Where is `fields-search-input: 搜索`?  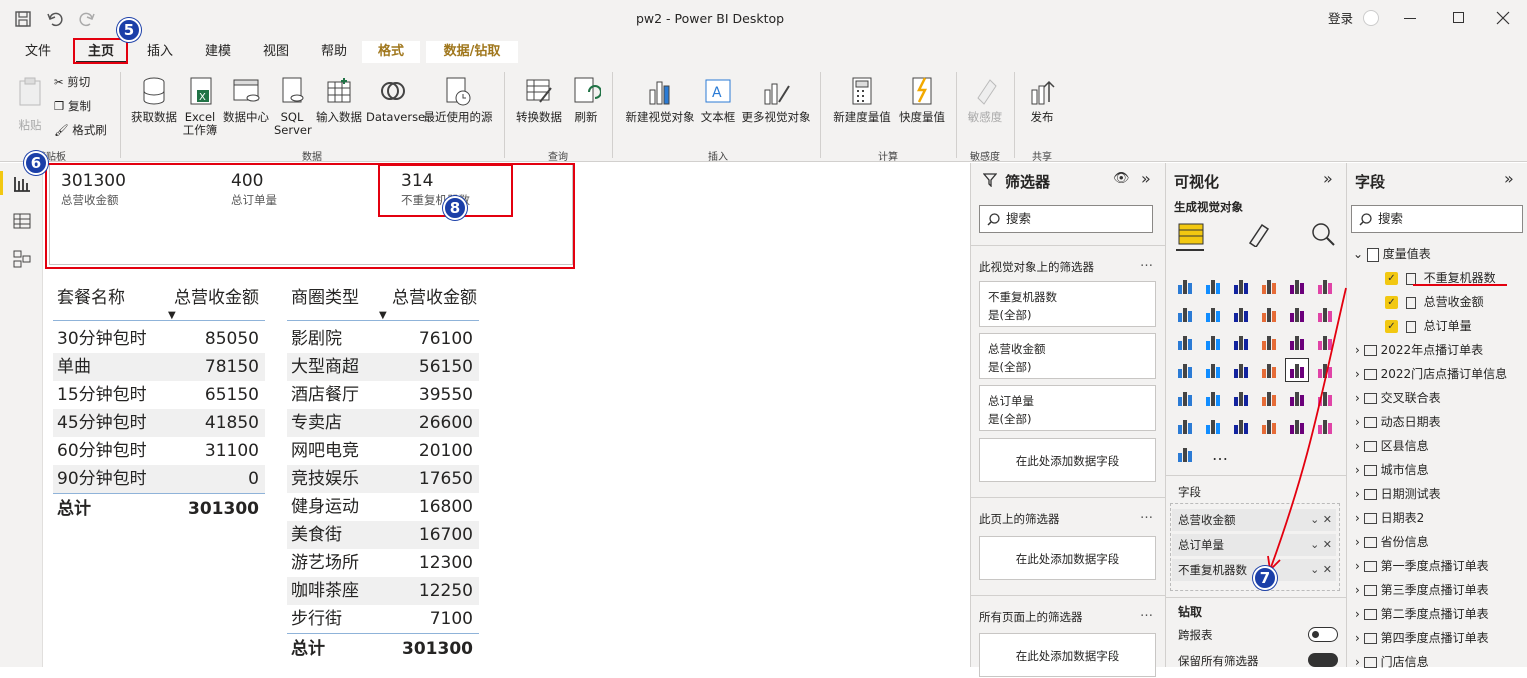 fields-search-input: 搜索 is located at coordinates (1437, 219).